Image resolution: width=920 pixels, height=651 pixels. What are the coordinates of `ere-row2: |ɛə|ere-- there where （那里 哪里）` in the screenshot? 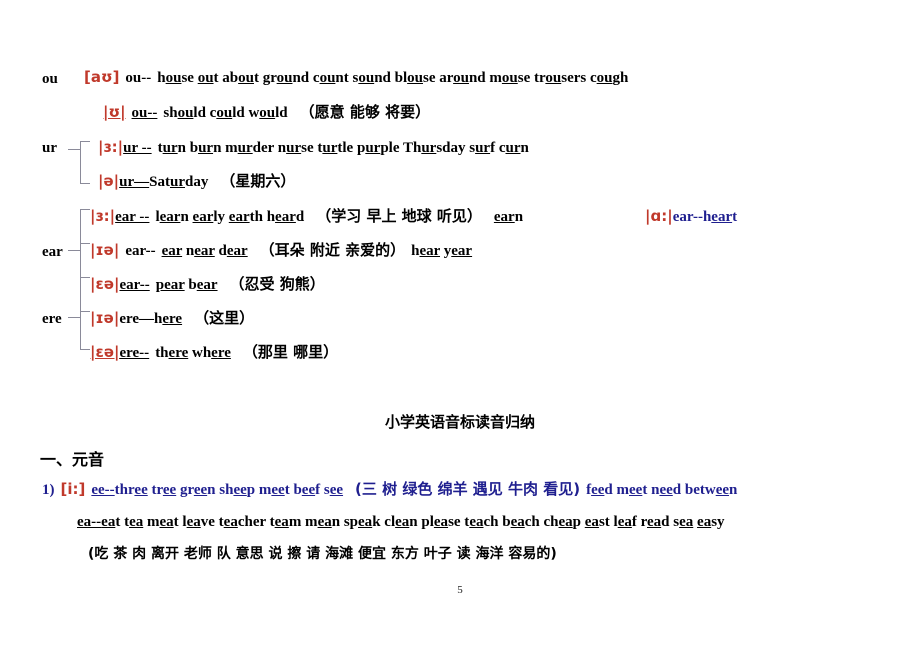 It's located at (214, 353).